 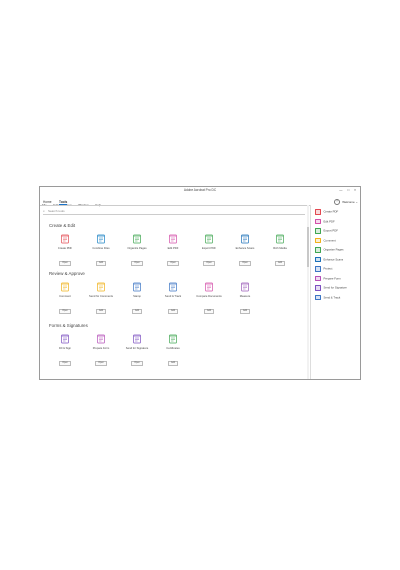 What do you see at coordinates (332, 296) in the screenshot?
I see `right-pane-label: Send & Track` at bounding box center [332, 296].